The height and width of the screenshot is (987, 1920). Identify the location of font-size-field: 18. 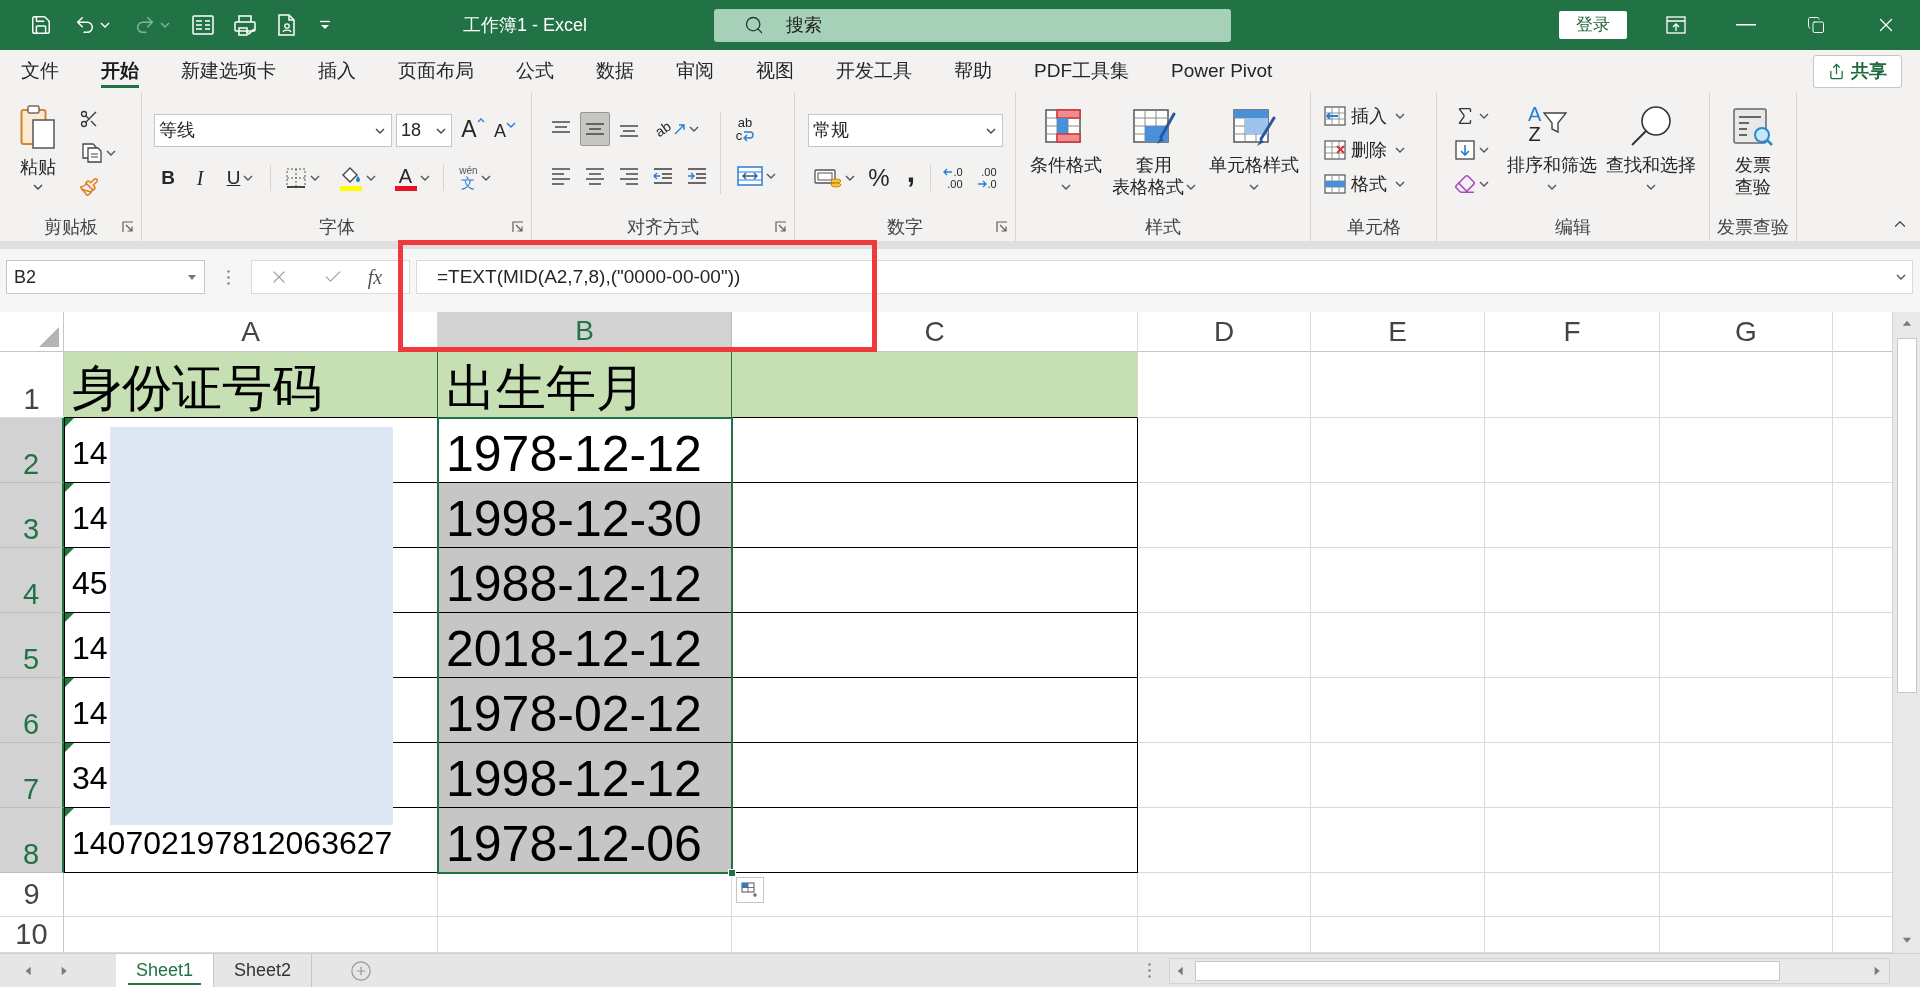
(424, 130).